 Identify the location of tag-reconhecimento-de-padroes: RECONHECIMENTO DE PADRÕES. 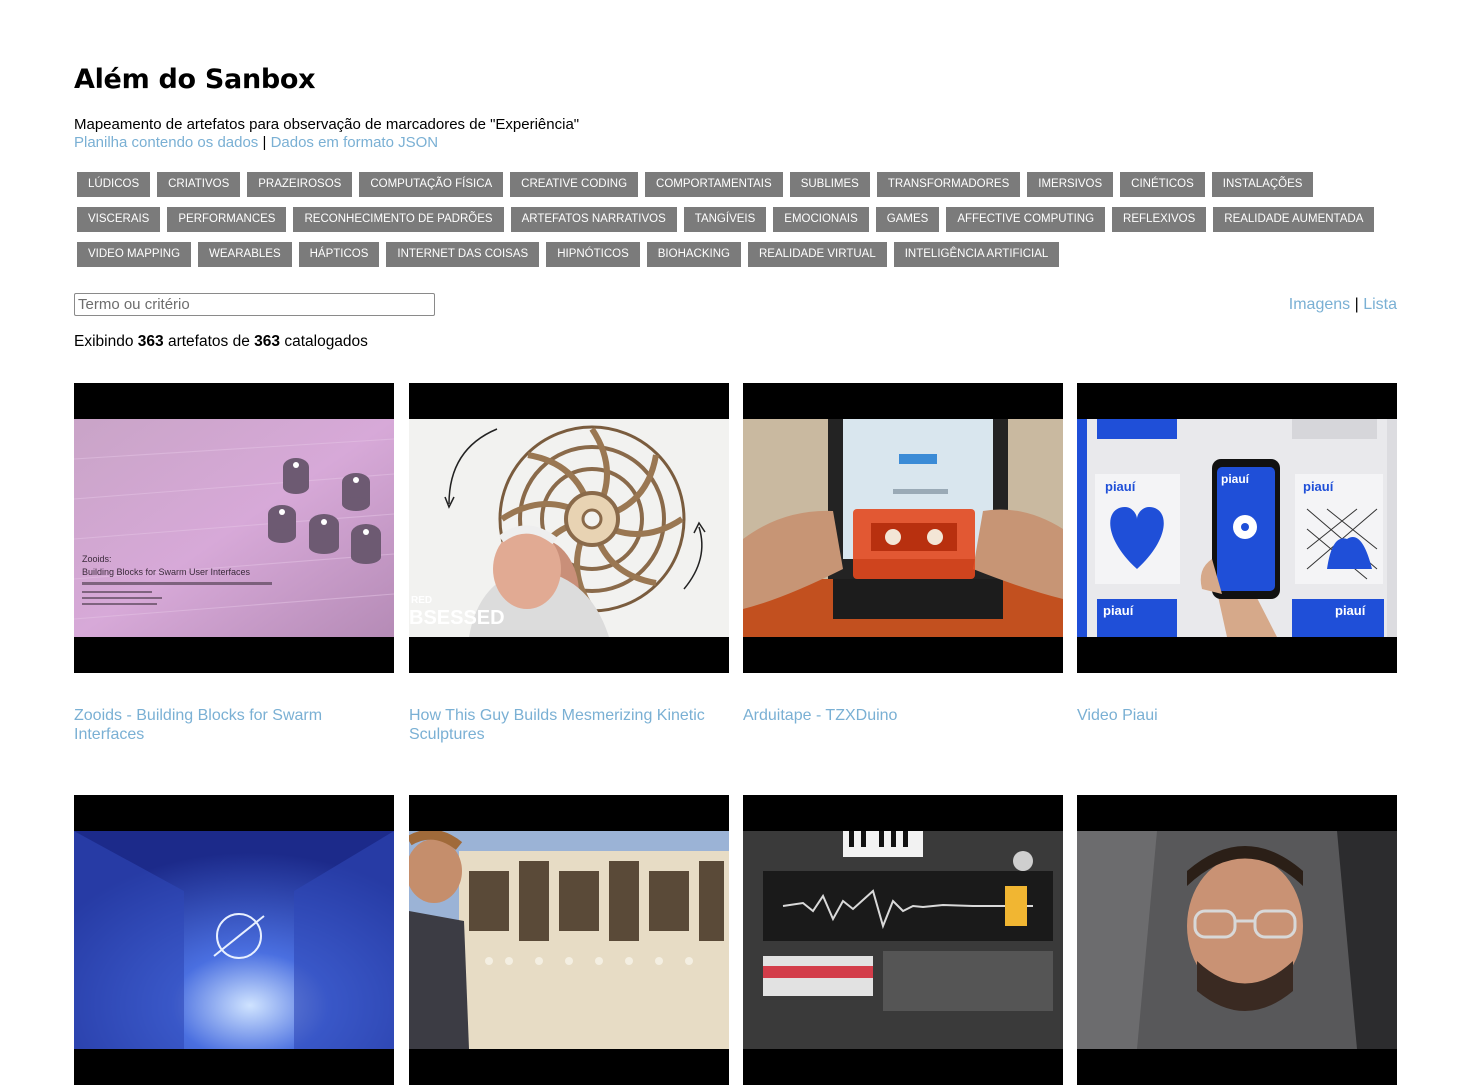
(398, 219).